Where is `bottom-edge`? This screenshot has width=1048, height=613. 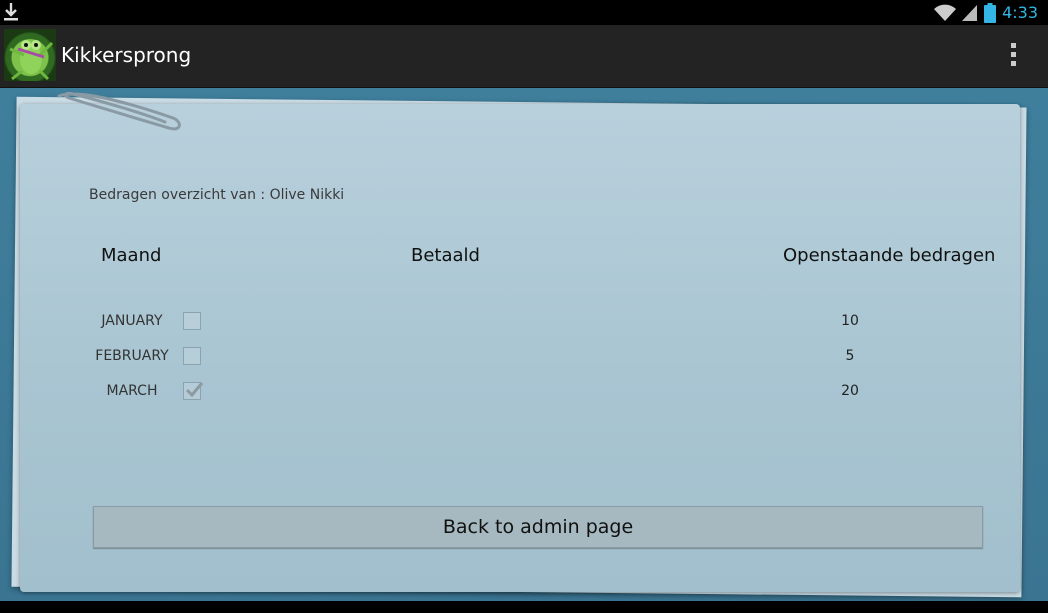 bottom-edge is located at coordinates (524, 607).